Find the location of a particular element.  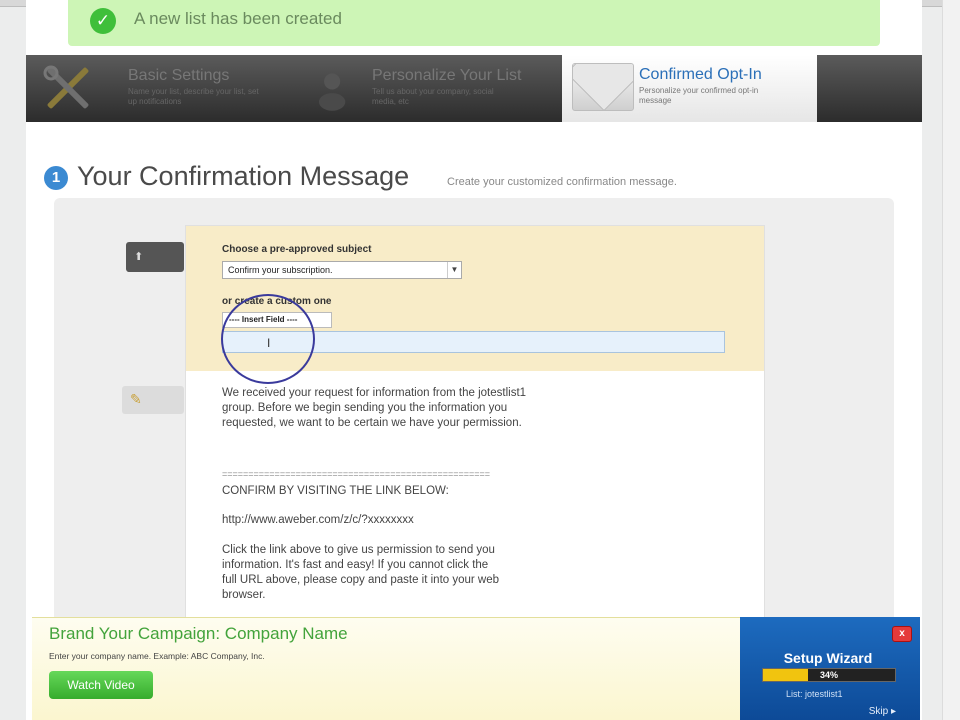

preapproved-subject-label: Choose a pre-approved subject is located at coordinates (297, 249).